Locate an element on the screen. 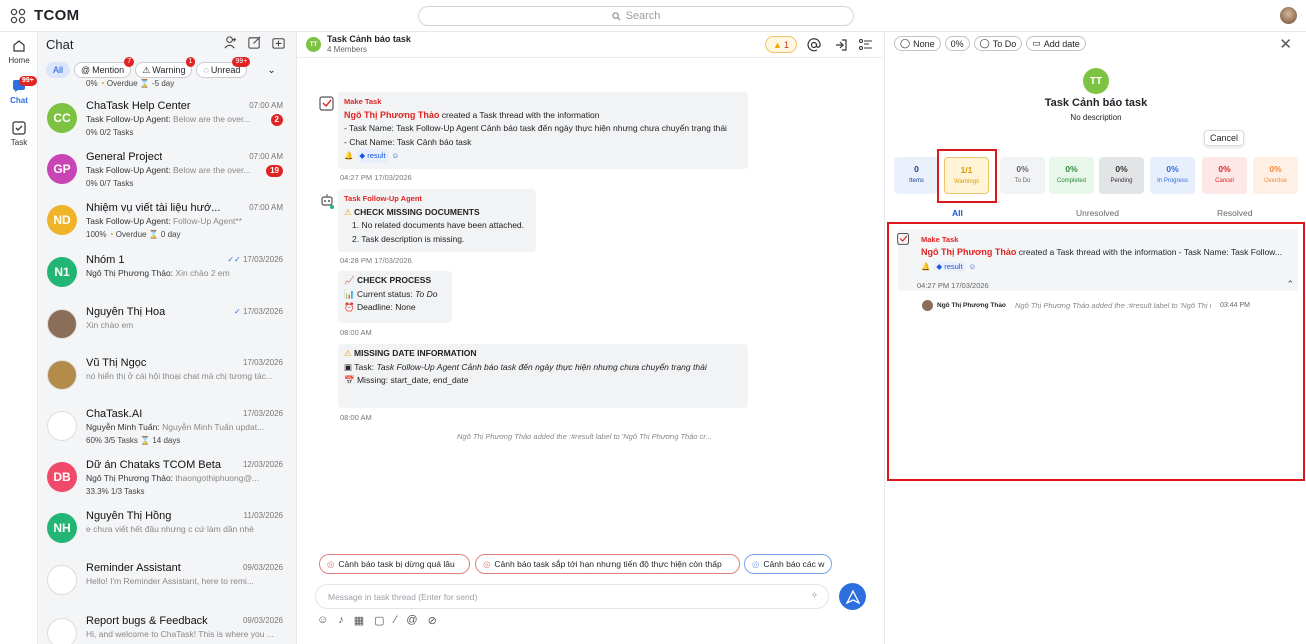 The width and height of the screenshot is (1306, 644). status-label: Current status: is located at coordinates (384, 293).